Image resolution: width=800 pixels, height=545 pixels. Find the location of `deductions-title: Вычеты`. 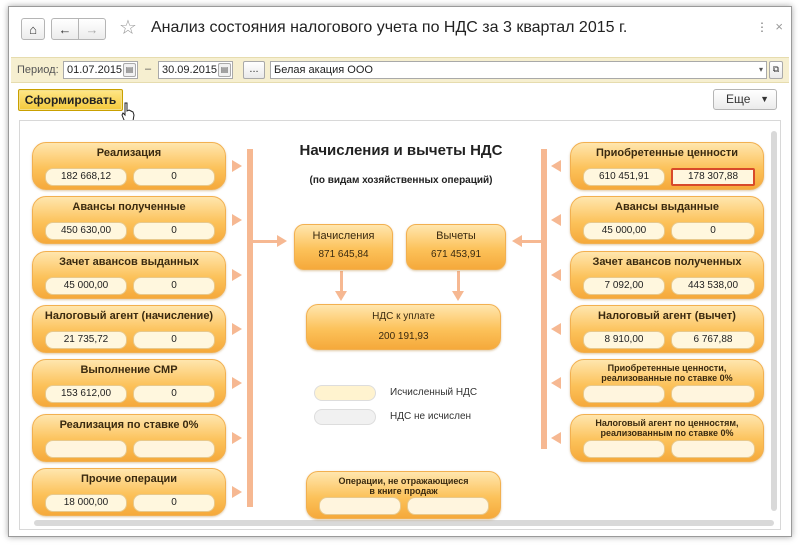

deductions-title: Вычеты is located at coordinates (456, 236).